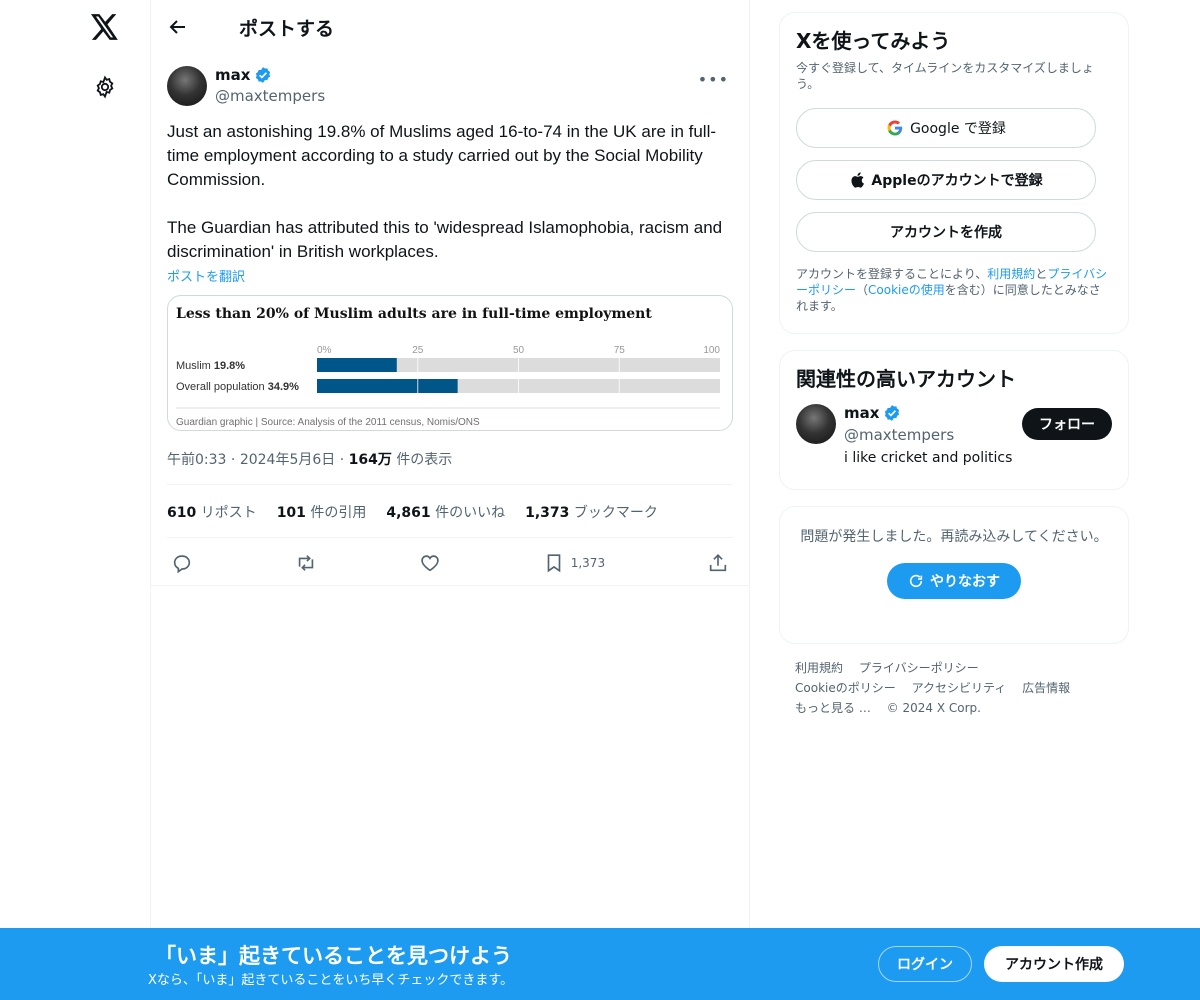  Describe the element at coordinates (554, 563) in the screenshot. I see `bookmark-icon` at that location.